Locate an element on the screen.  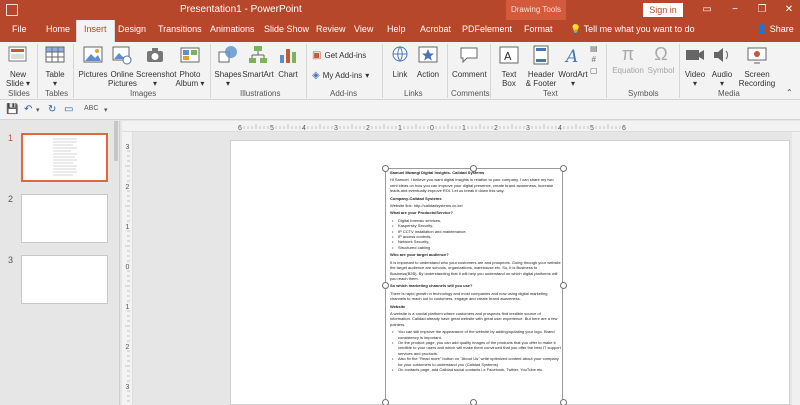
collapse-ribbon-icon: ⌃ is located at coordinates (789, 92).